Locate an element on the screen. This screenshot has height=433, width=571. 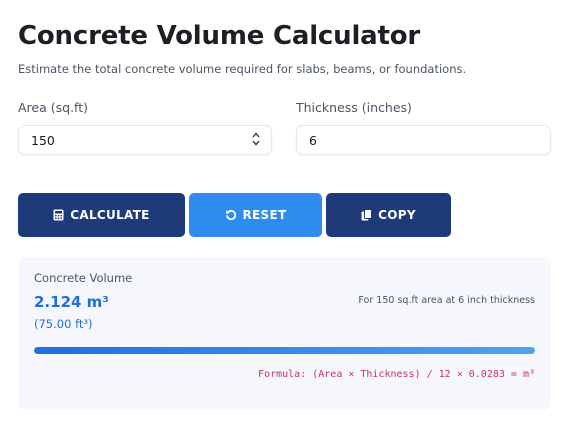
copy-button-label: COPY is located at coordinates (397, 215).